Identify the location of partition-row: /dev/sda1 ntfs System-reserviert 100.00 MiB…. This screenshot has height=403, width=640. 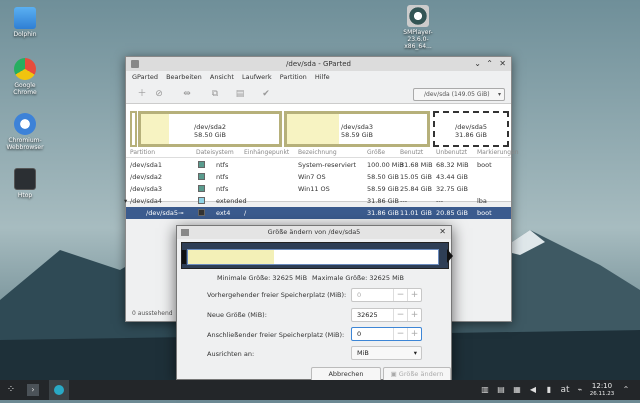
(318, 165).